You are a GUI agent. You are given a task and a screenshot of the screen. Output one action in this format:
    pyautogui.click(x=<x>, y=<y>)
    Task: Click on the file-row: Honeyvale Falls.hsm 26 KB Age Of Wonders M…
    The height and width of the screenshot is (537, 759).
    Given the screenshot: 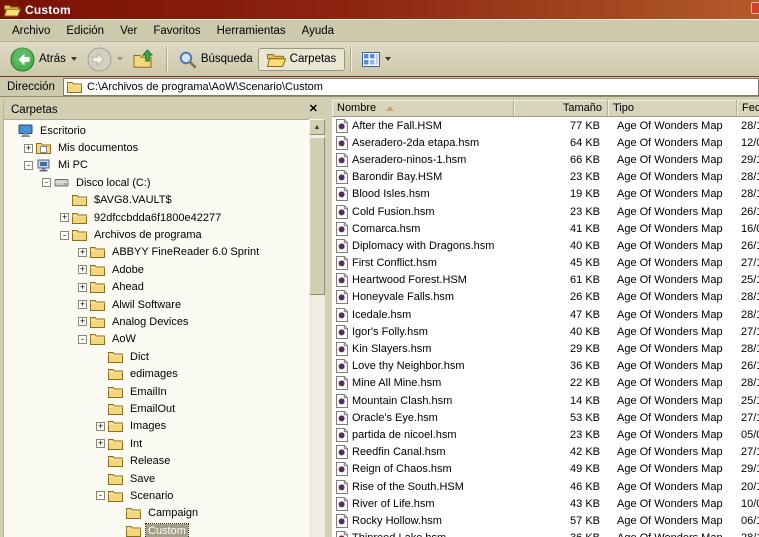 What is the action you would take?
    pyautogui.click(x=545, y=297)
    